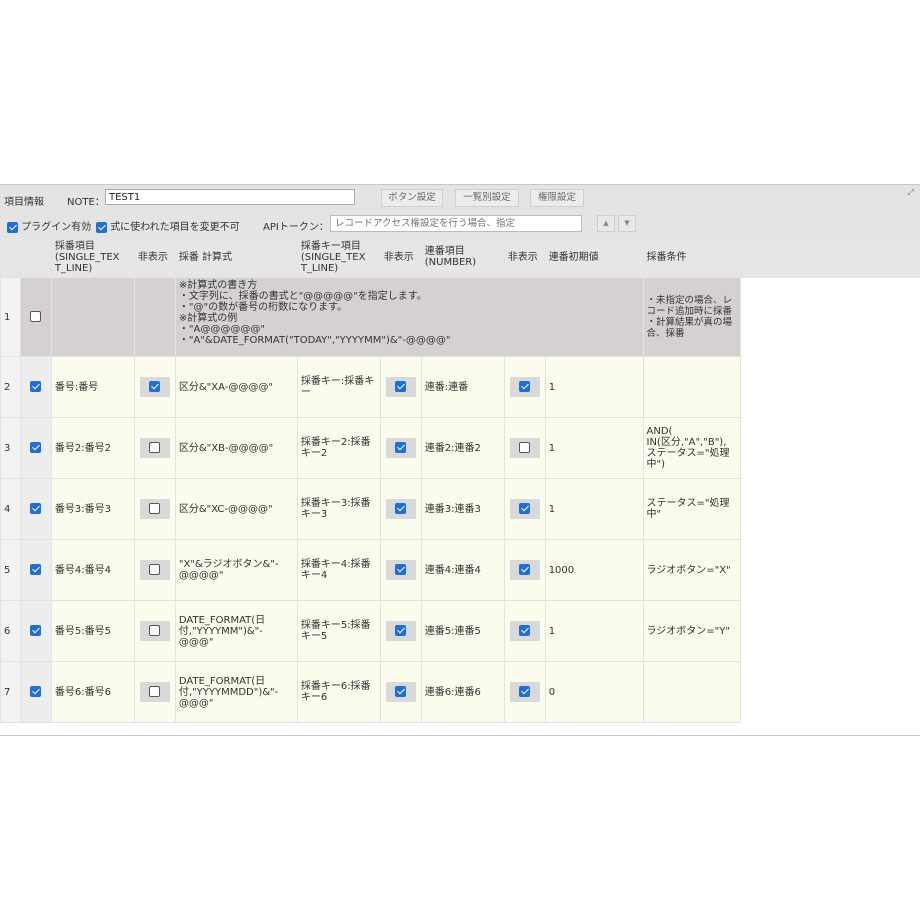  What do you see at coordinates (911, 193) in the screenshot?
I see `resize-icon: ⤢` at bounding box center [911, 193].